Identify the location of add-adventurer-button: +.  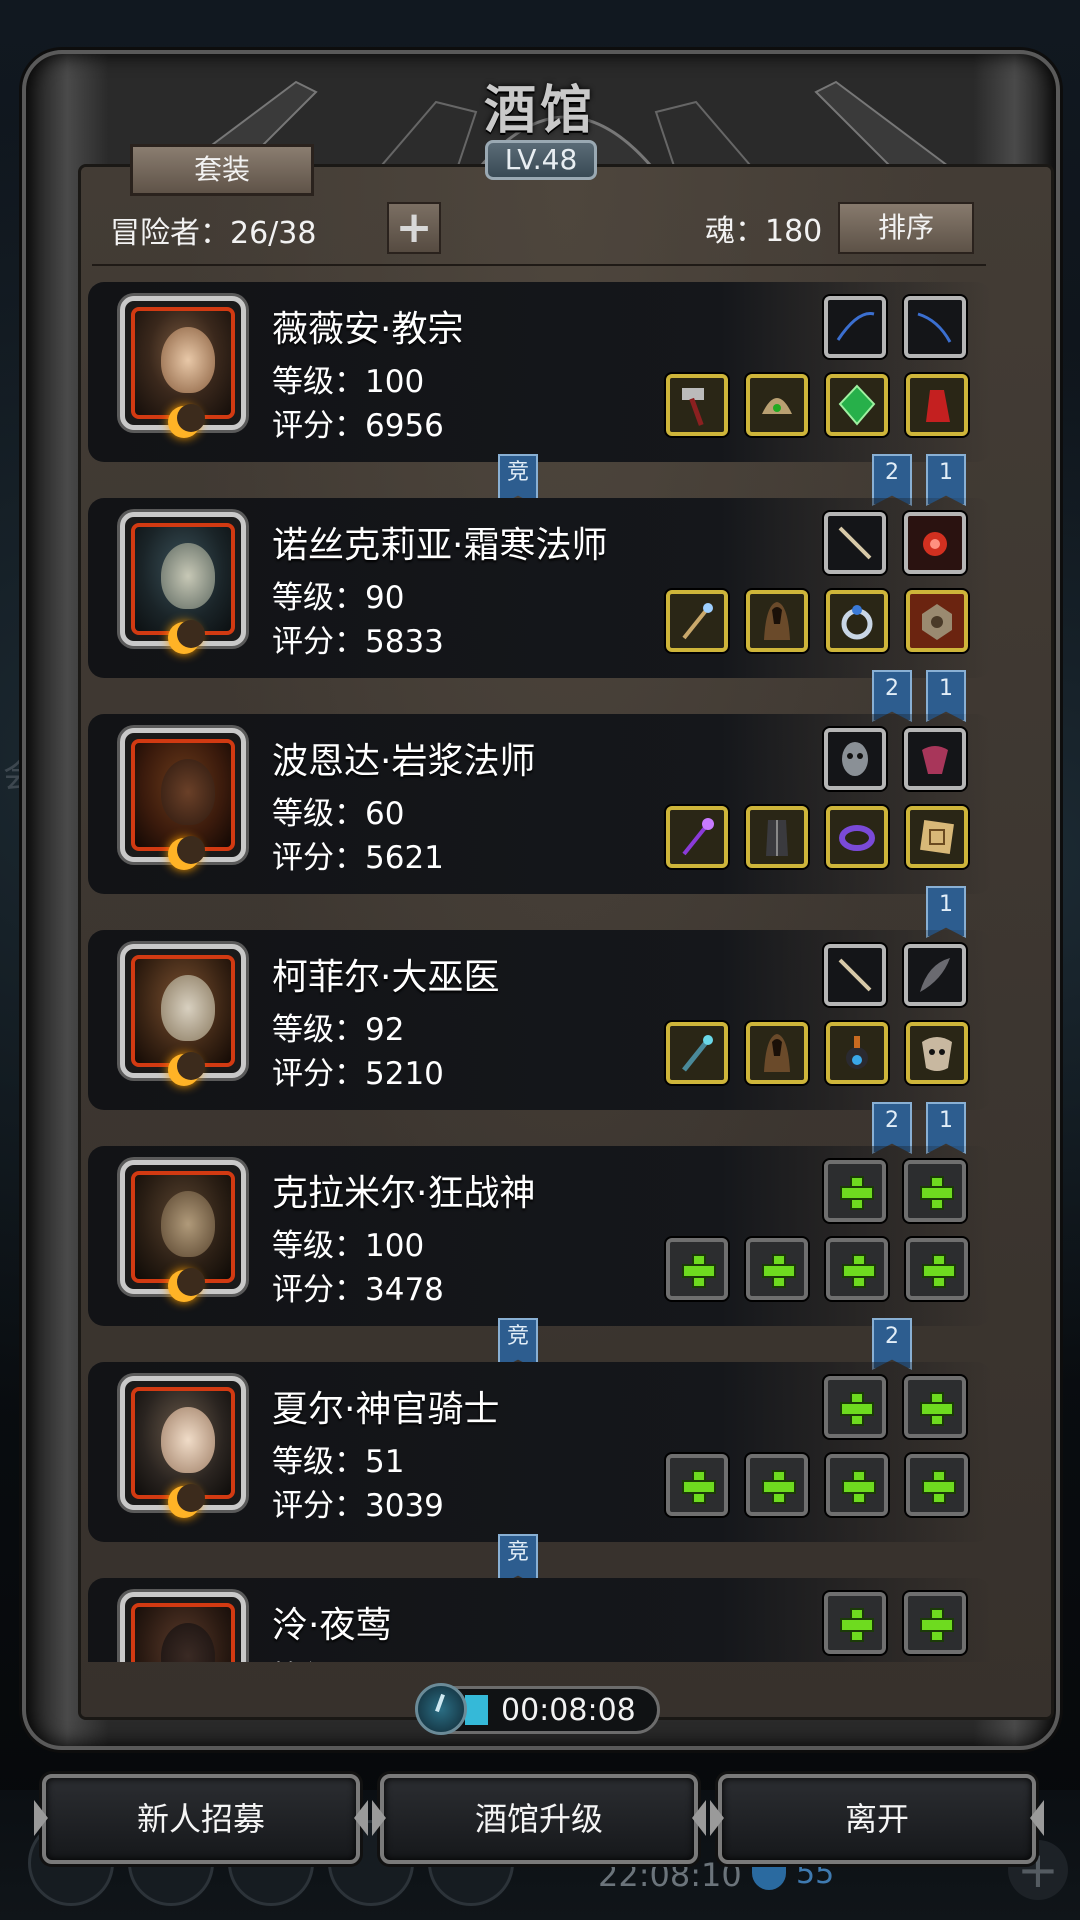
(414, 228).